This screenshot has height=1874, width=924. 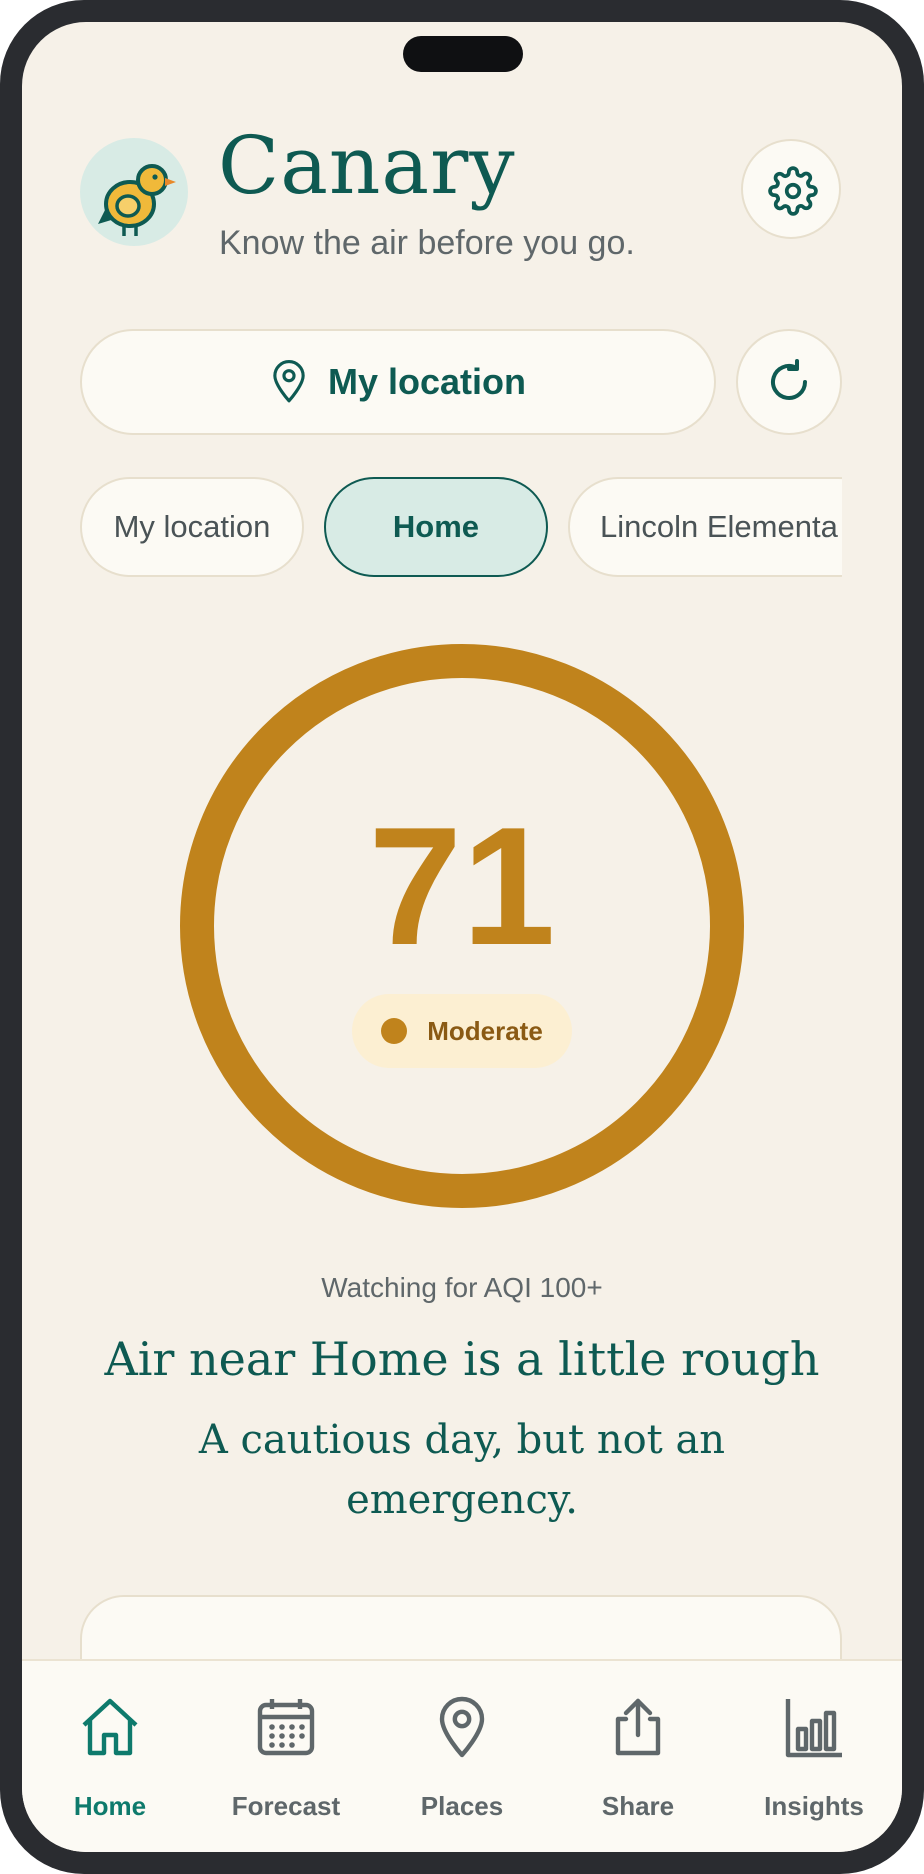 What do you see at coordinates (367, 165) in the screenshot?
I see `app-title: Canary` at bounding box center [367, 165].